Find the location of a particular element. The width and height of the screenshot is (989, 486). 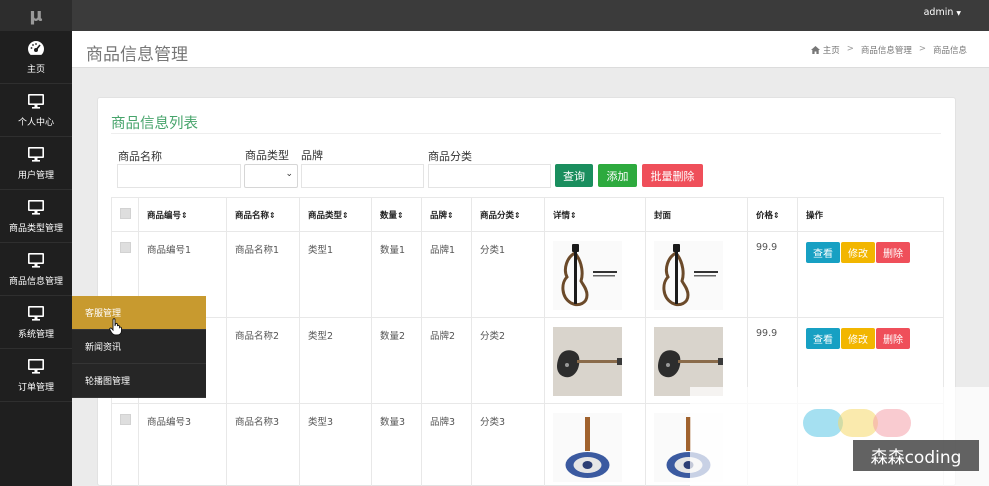

add-button: 添加 is located at coordinates (617, 175).